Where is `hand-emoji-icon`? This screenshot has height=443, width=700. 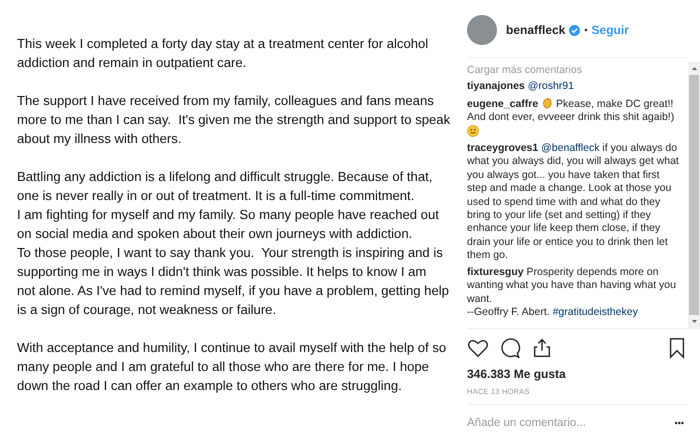 hand-emoji-icon is located at coordinates (547, 102).